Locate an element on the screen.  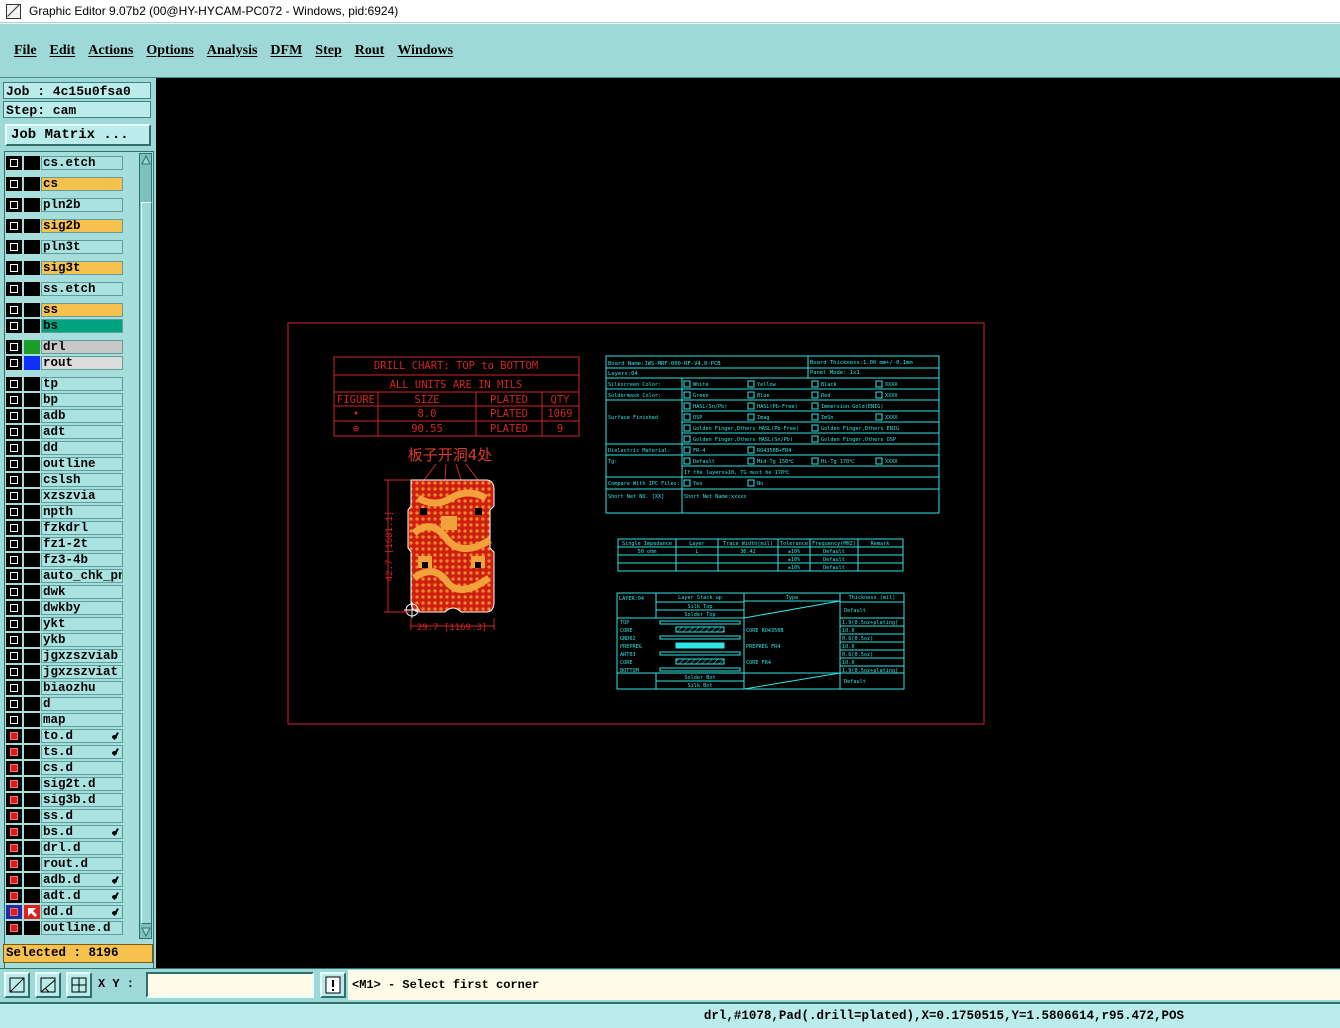
layer-name: sig3b.d is located at coordinates (82, 800).